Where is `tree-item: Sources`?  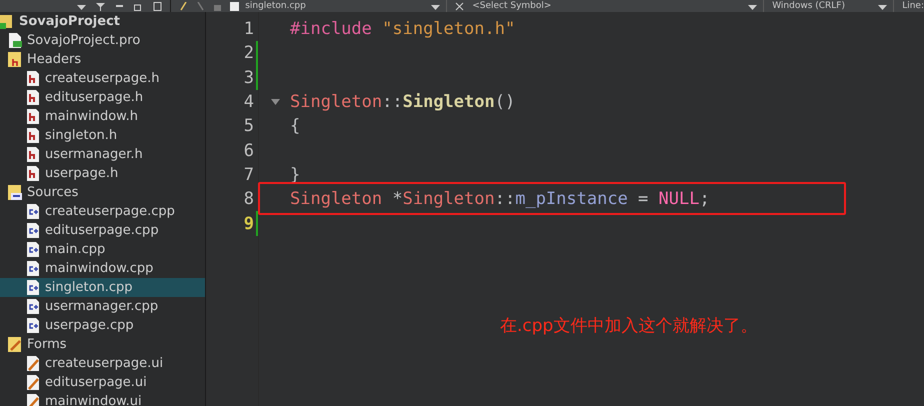 tree-item: Sources is located at coordinates (102, 192).